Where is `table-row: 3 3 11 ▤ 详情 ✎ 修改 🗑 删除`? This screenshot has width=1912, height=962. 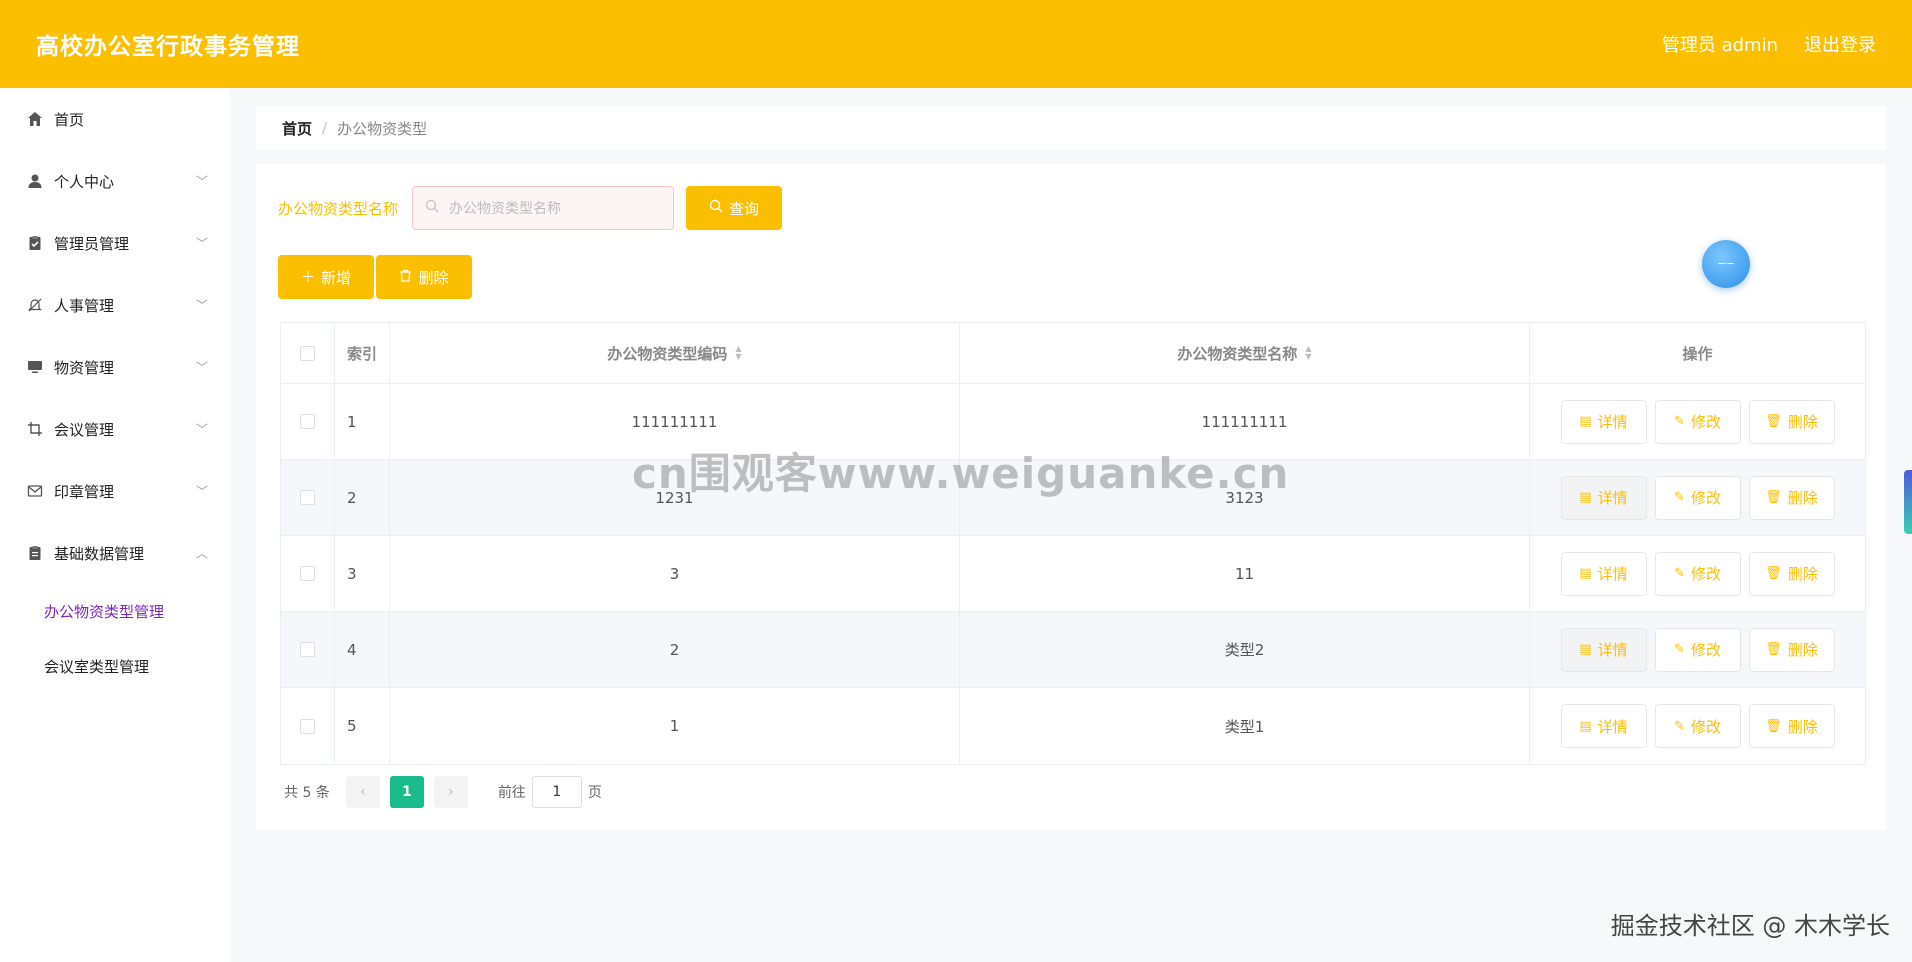 table-row: 3 3 11 ▤ 详情 ✎ 修改 🗑 删除 is located at coordinates (1073, 574).